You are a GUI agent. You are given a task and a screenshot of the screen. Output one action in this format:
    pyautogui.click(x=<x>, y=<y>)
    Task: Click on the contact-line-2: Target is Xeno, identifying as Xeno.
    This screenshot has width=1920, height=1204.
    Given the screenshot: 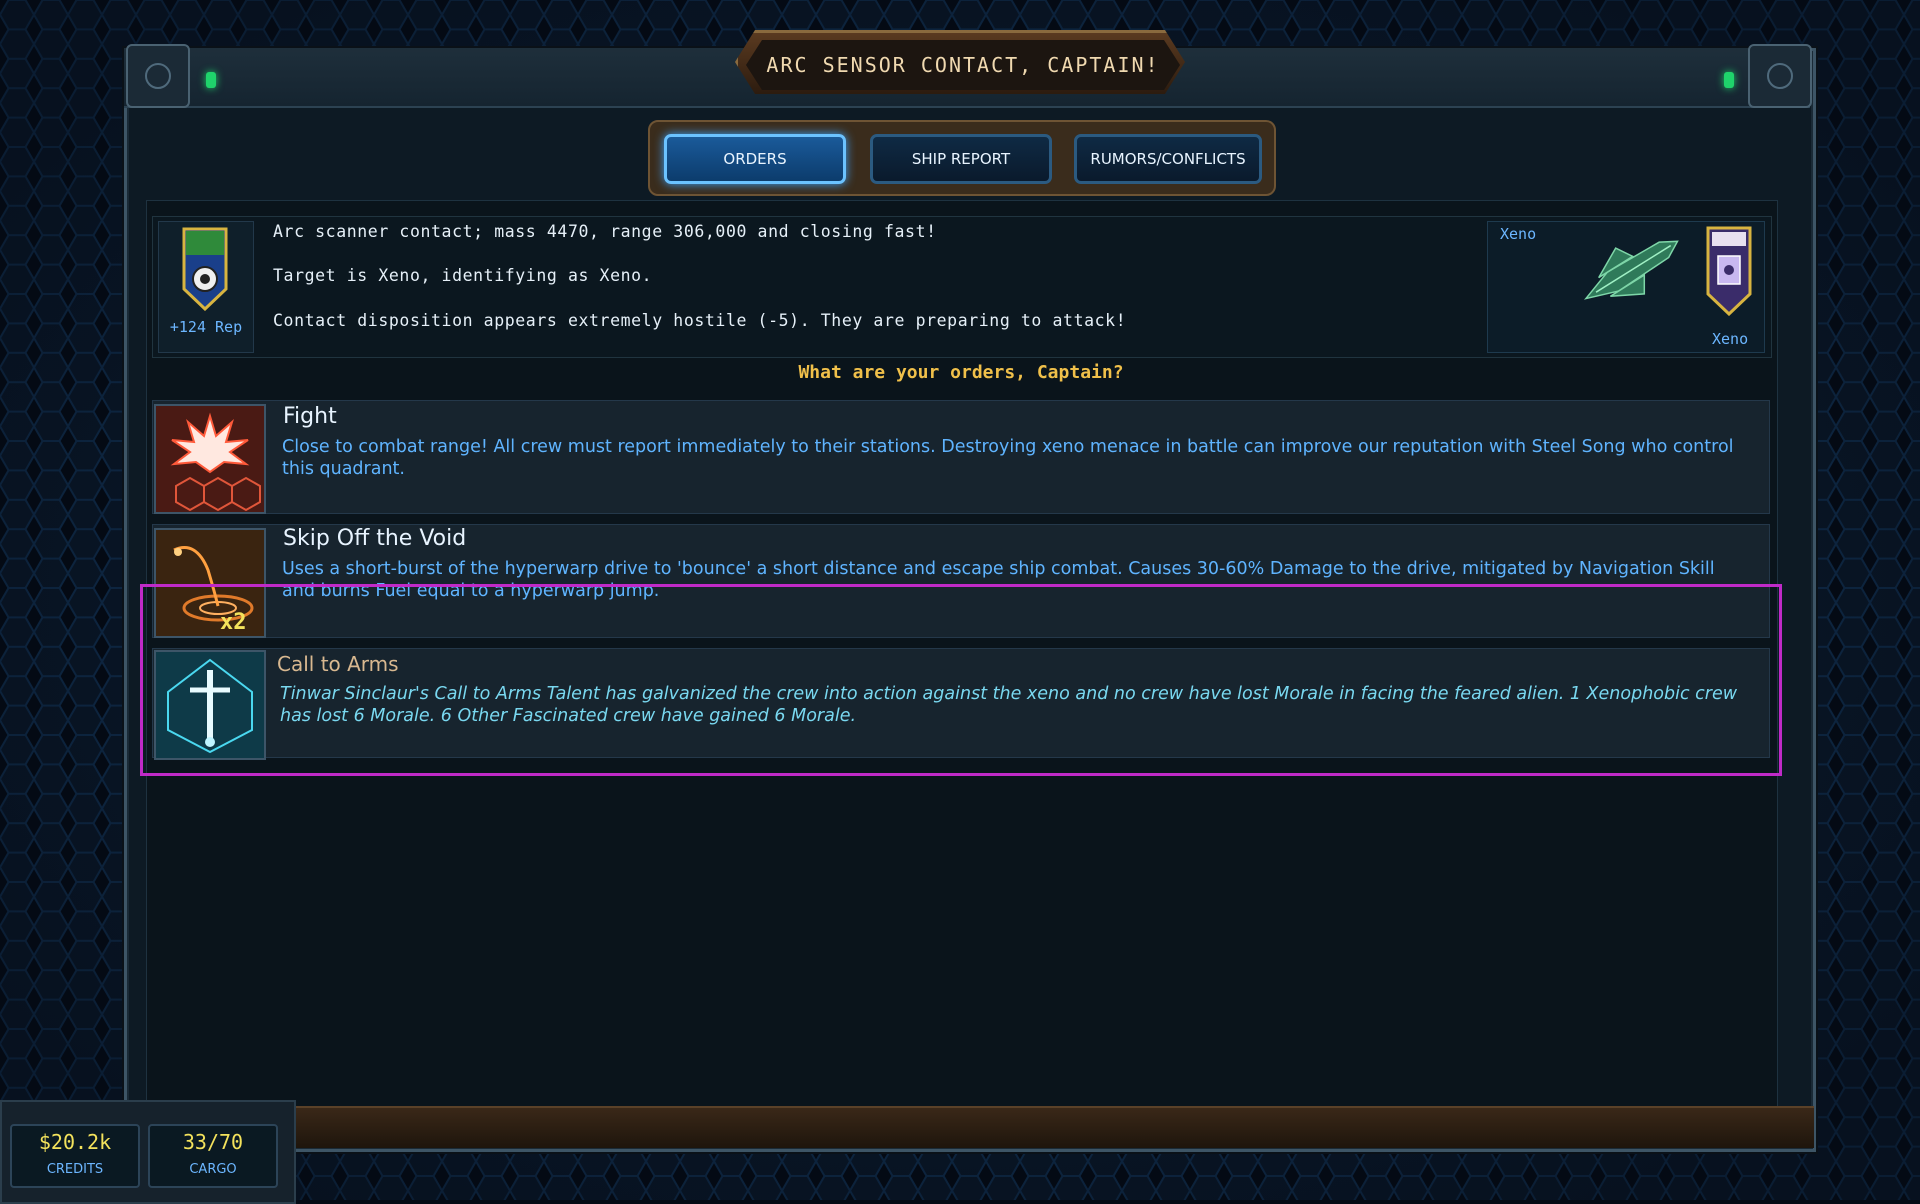 What is the action you would take?
    pyautogui.click(x=463, y=275)
    